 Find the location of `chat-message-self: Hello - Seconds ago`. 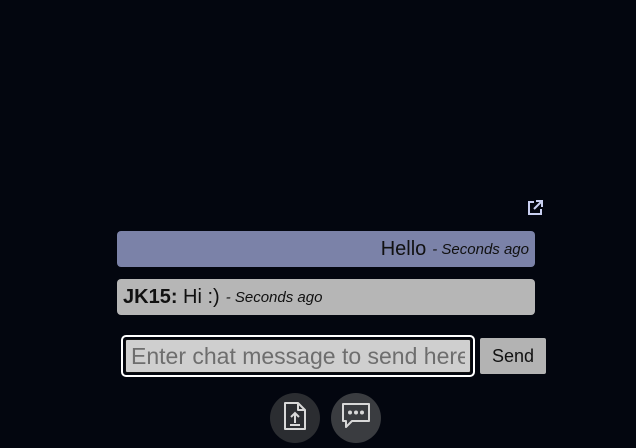

chat-message-self: Hello - Seconds ago is located at coordinates (326, 249).